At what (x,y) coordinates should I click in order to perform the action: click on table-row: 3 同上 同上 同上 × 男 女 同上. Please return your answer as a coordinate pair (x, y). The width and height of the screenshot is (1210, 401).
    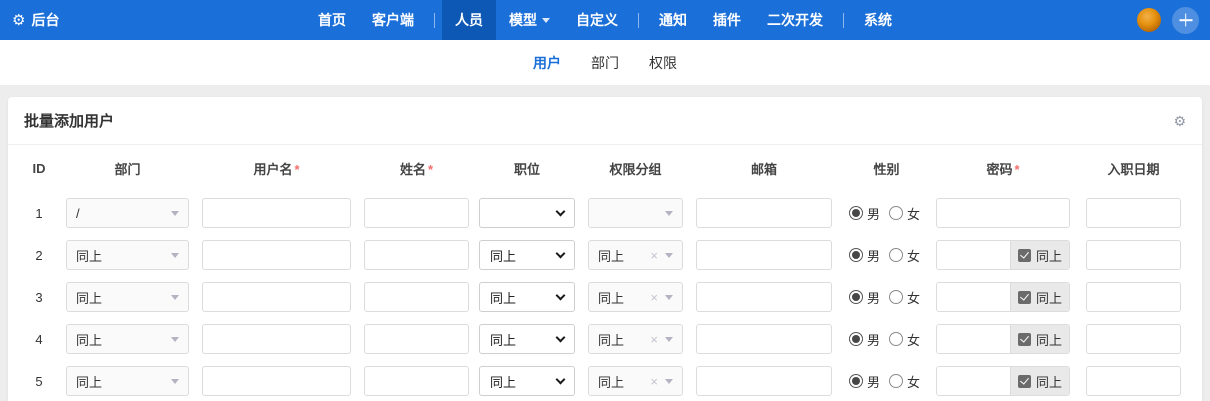
    Looking at the image, I should click on (605, 297).